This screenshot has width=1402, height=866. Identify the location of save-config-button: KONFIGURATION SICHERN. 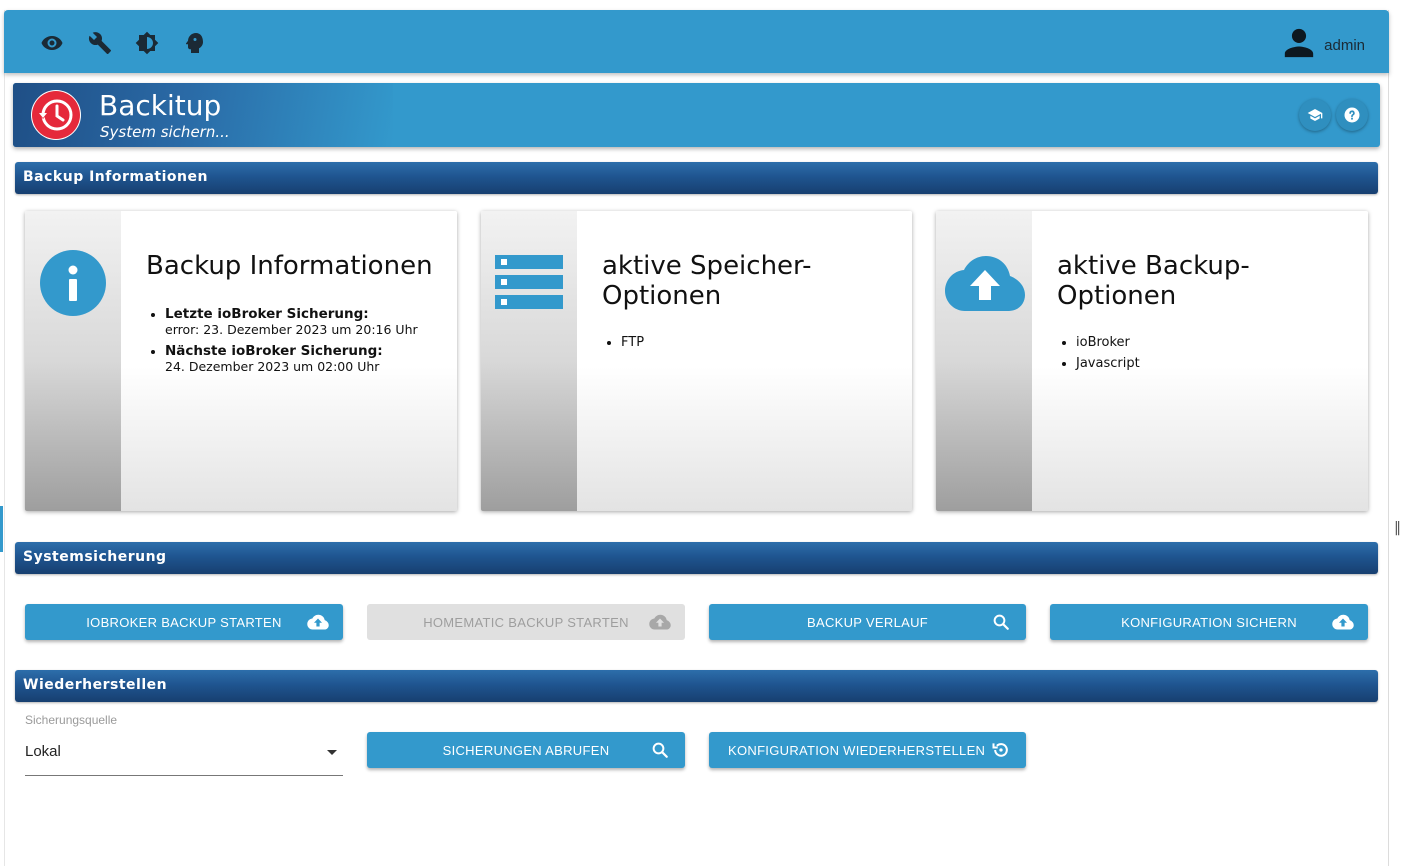
(1209, 622).